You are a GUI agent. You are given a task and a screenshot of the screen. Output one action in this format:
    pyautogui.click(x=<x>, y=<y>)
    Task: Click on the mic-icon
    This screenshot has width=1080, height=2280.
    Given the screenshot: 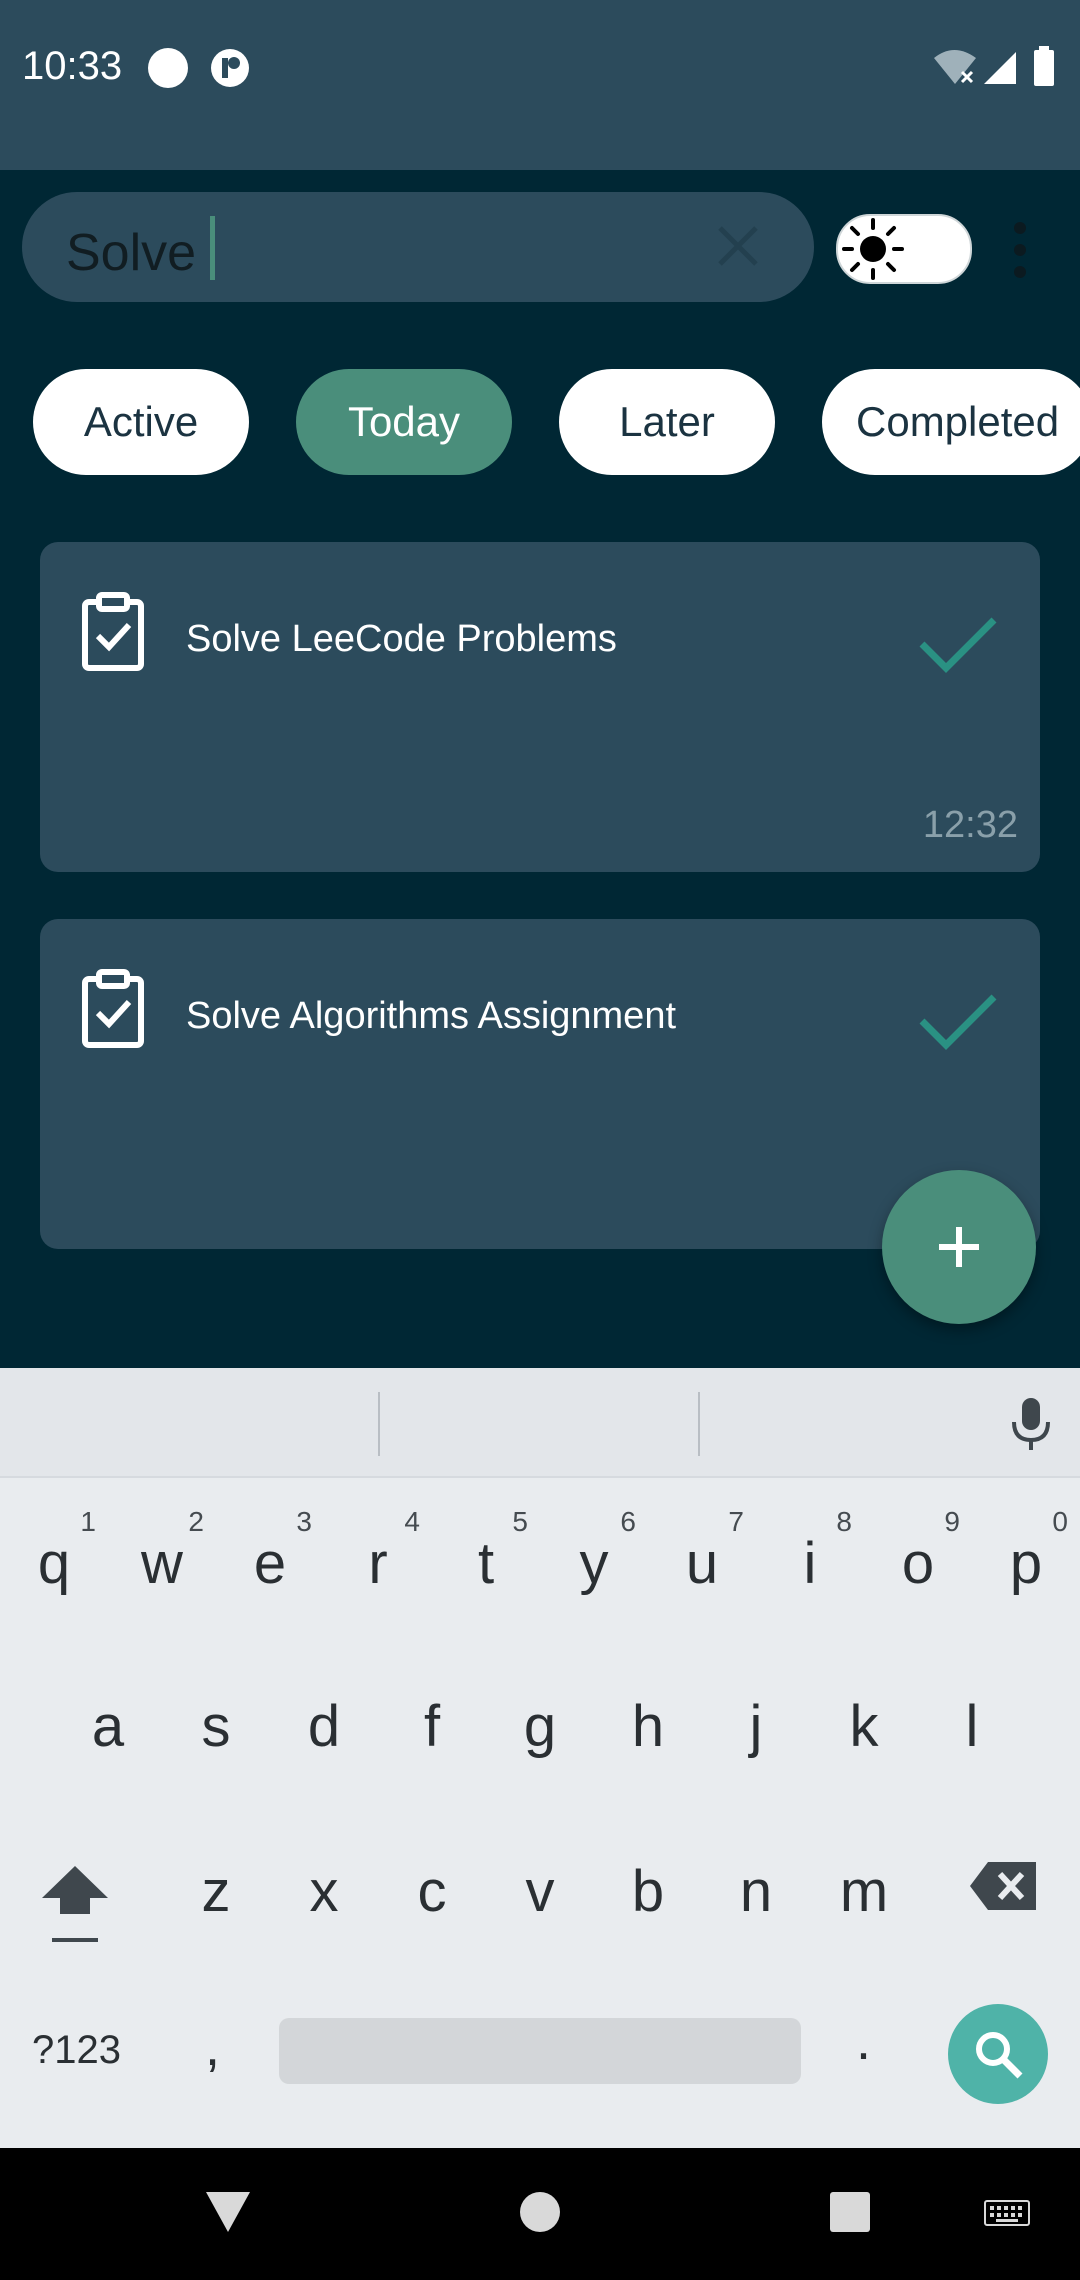 What is the action you would take?
    pyautogui.click(x=1031, y=1424)
    